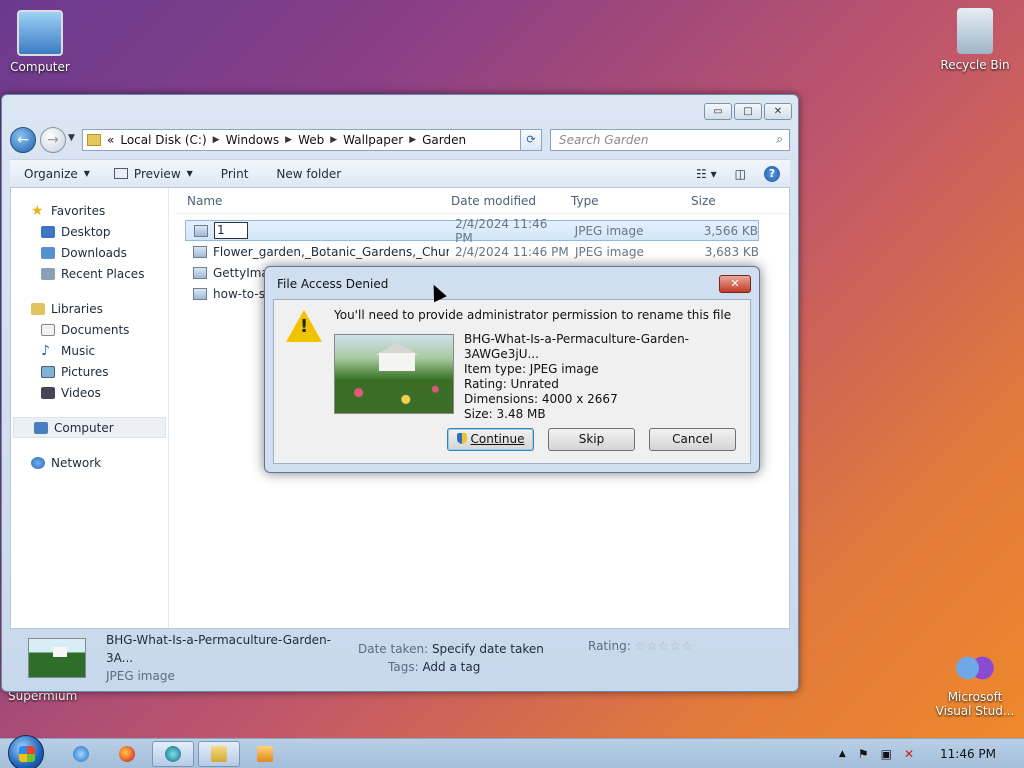  I want to click on breadcrumb-garden: Garden, so click(444, 140).